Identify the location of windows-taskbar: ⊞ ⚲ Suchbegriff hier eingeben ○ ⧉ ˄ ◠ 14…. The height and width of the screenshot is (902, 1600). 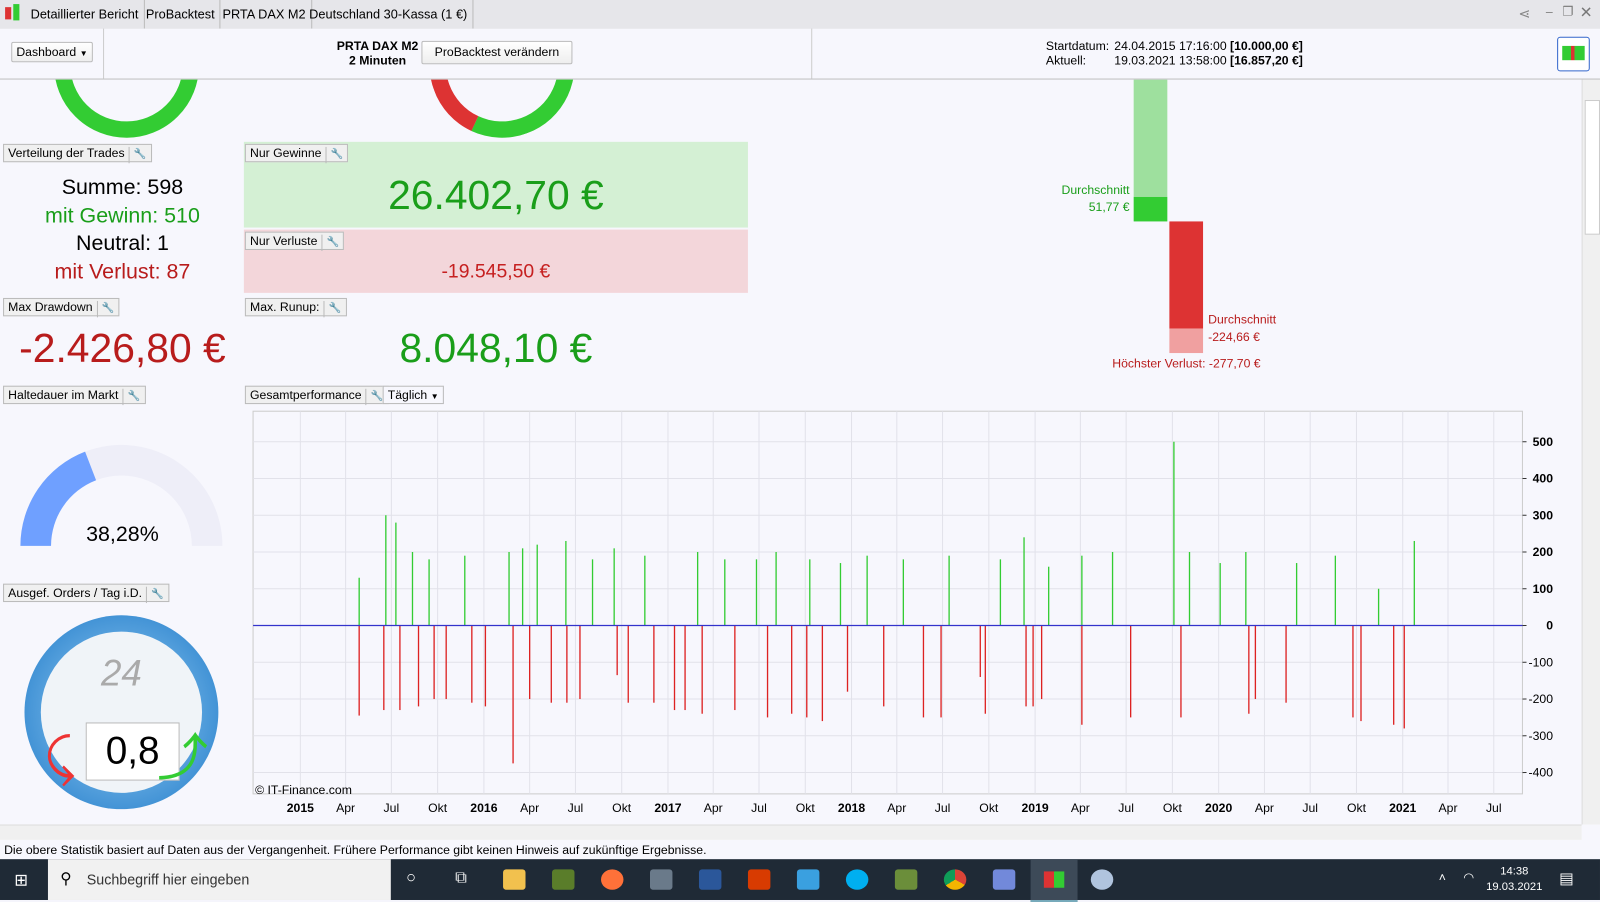
(800, 880).